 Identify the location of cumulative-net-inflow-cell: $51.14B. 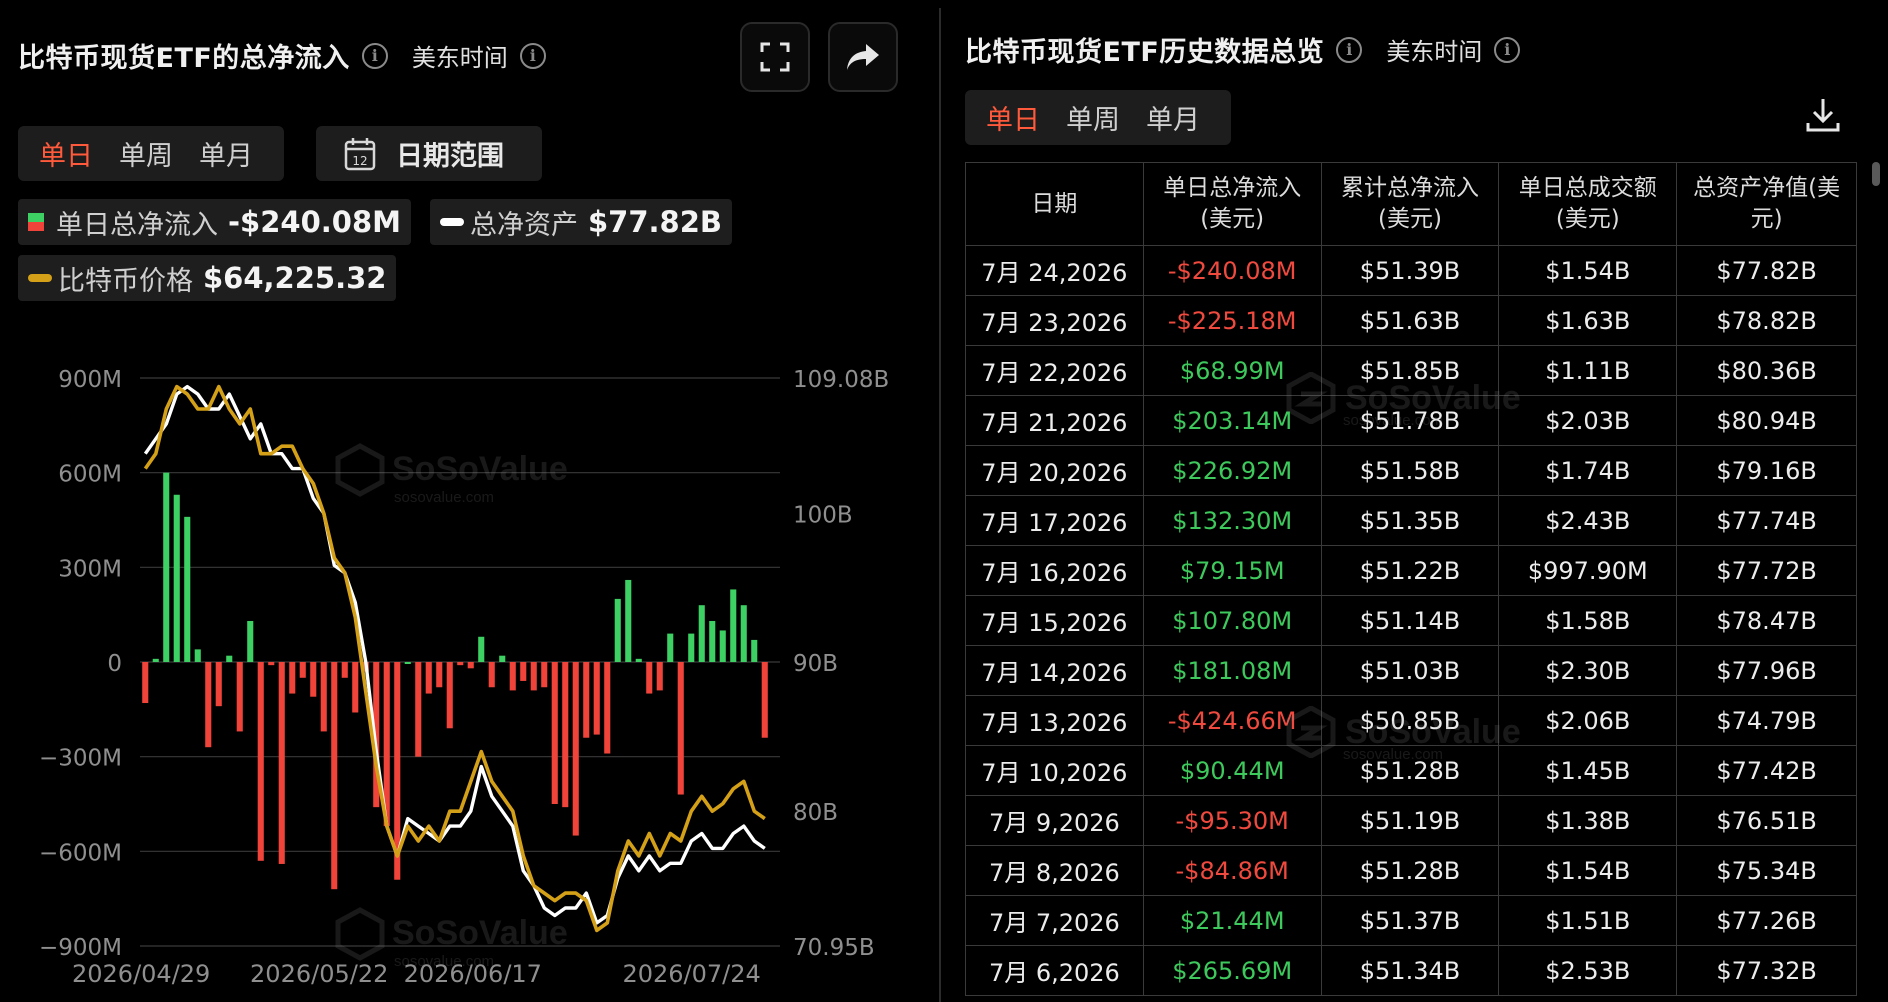
(1410, 620).